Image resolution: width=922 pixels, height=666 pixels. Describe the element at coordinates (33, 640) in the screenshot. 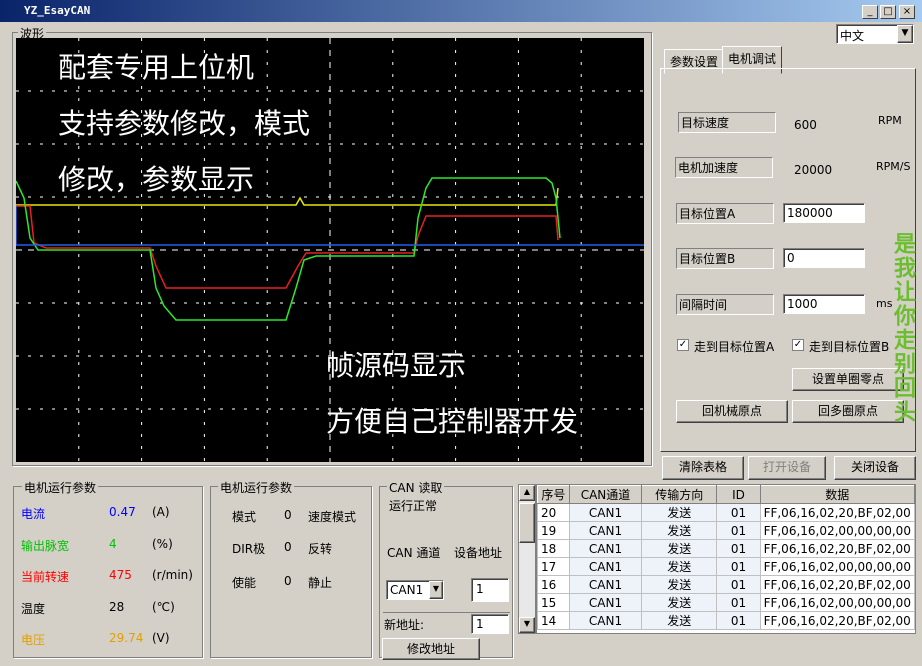

I see `param-name: 电压` at that location.